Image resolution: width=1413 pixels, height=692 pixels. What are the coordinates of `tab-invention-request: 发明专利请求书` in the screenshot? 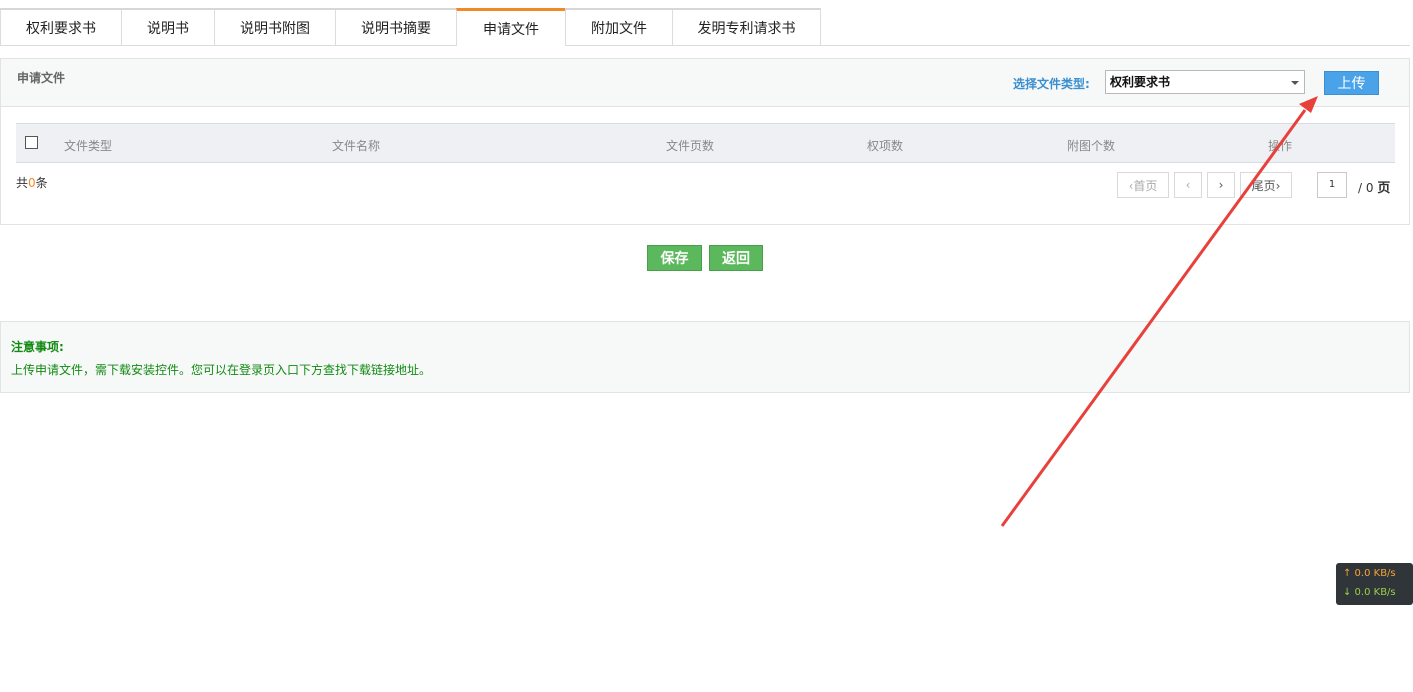 It's located at (746, 27).